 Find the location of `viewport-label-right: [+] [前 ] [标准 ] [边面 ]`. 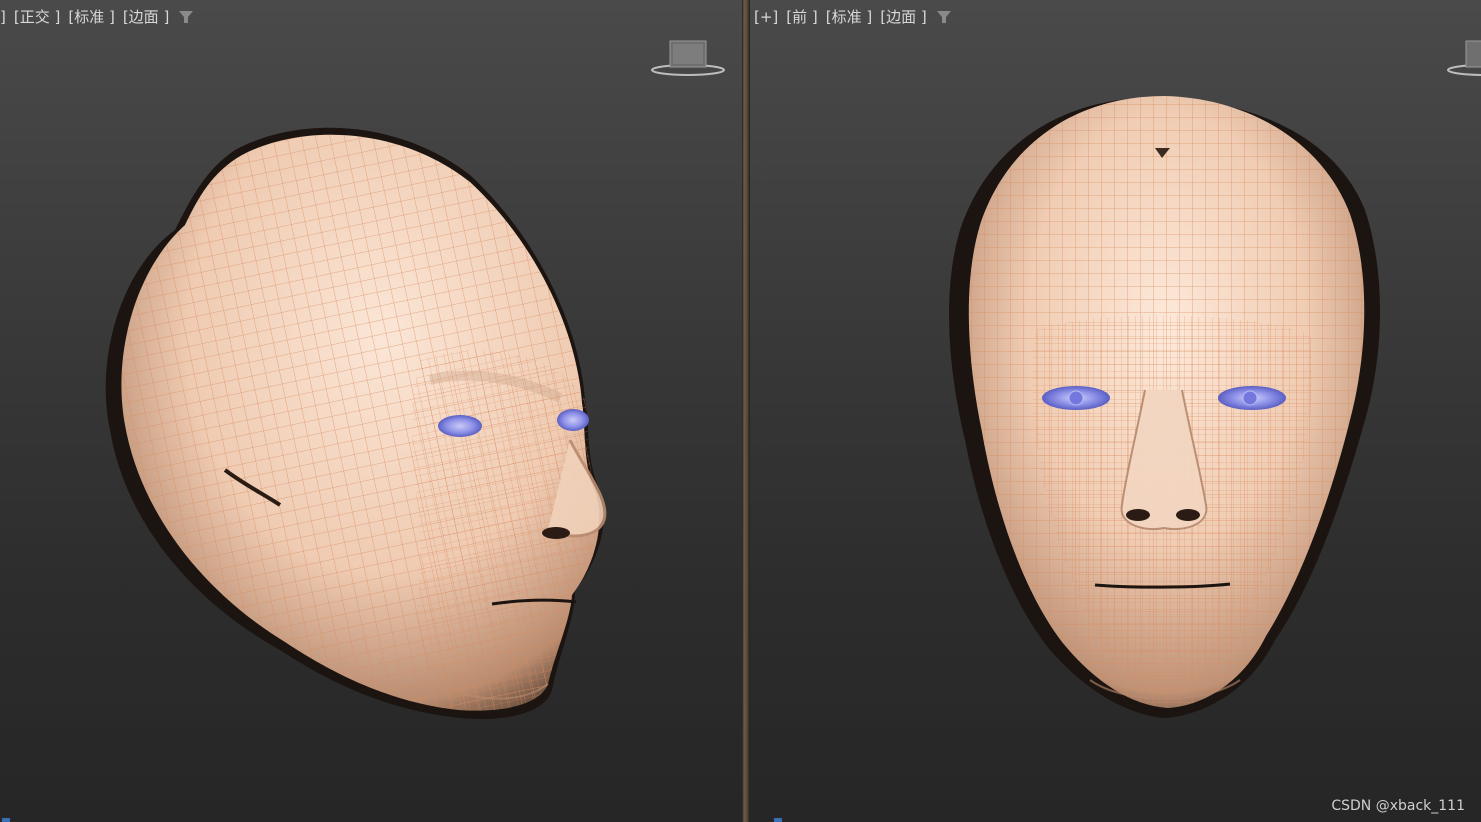

viewport-label-right: [+] [前 ] [标准 ] [边面 ] is located at coordinates (853, 16).